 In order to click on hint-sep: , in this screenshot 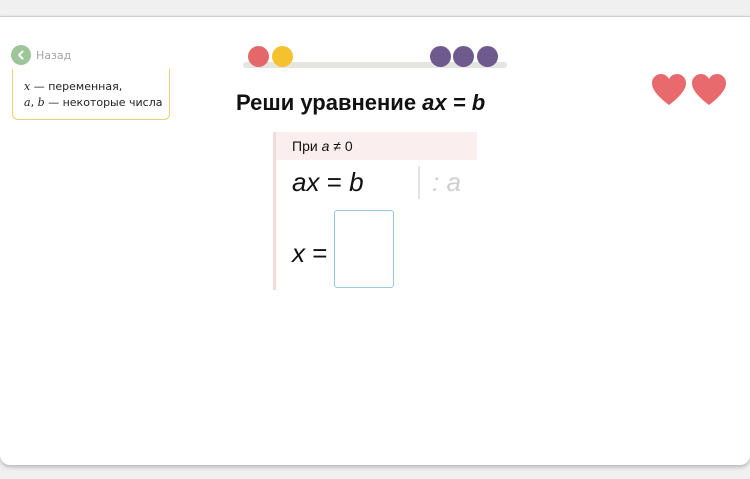, I will do `click(34, 102)`.